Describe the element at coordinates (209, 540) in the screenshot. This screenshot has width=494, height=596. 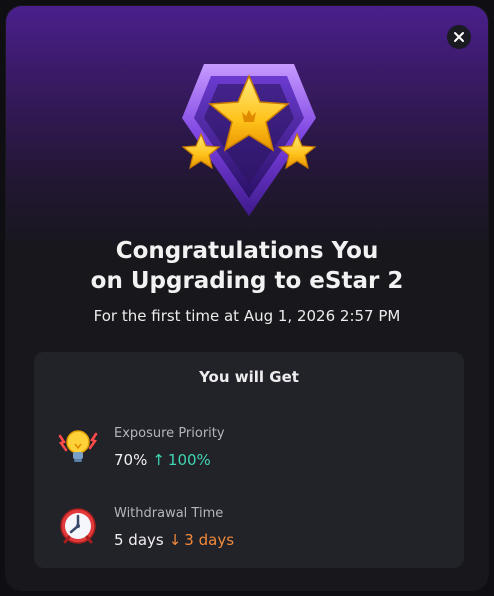
I see `benefit-new-value: 3 days` at that location.